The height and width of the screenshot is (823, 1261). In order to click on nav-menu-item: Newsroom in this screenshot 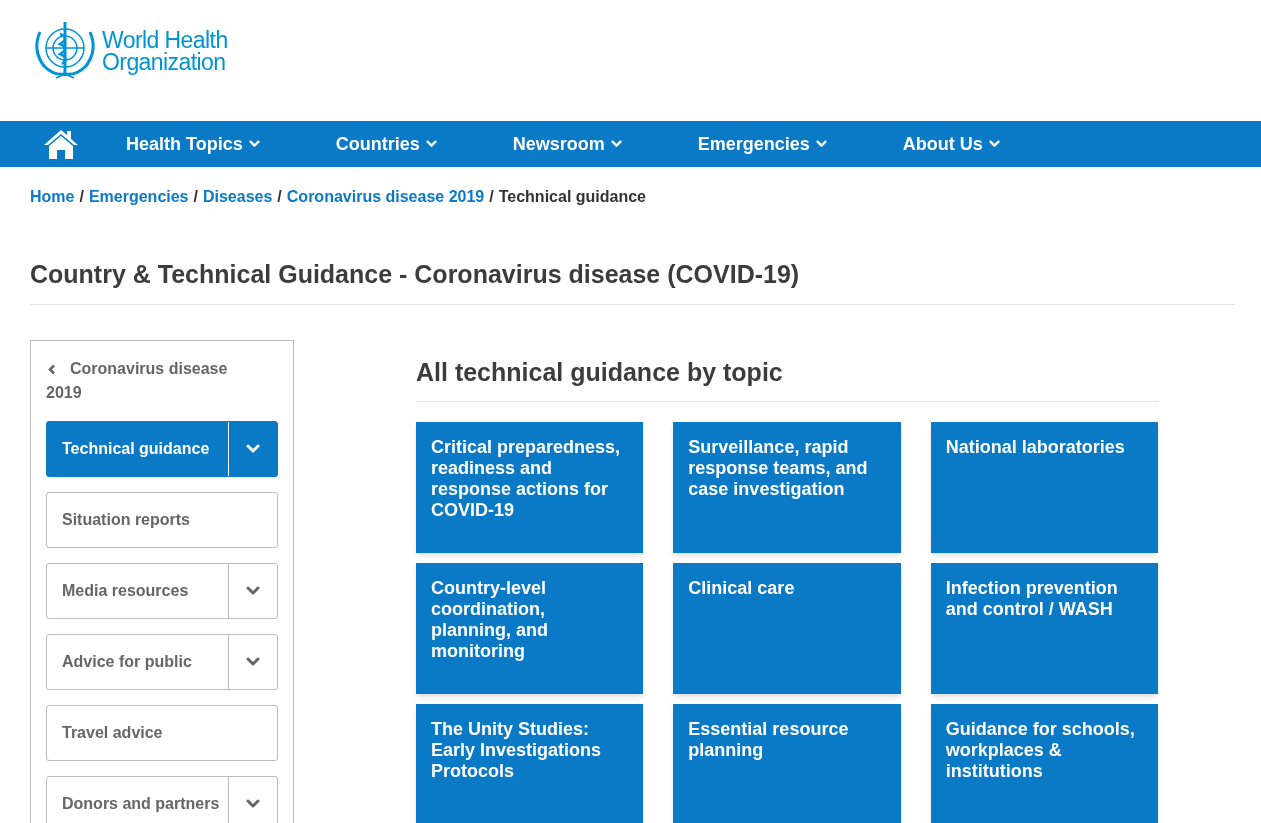, I will do `click(567, 144)`.